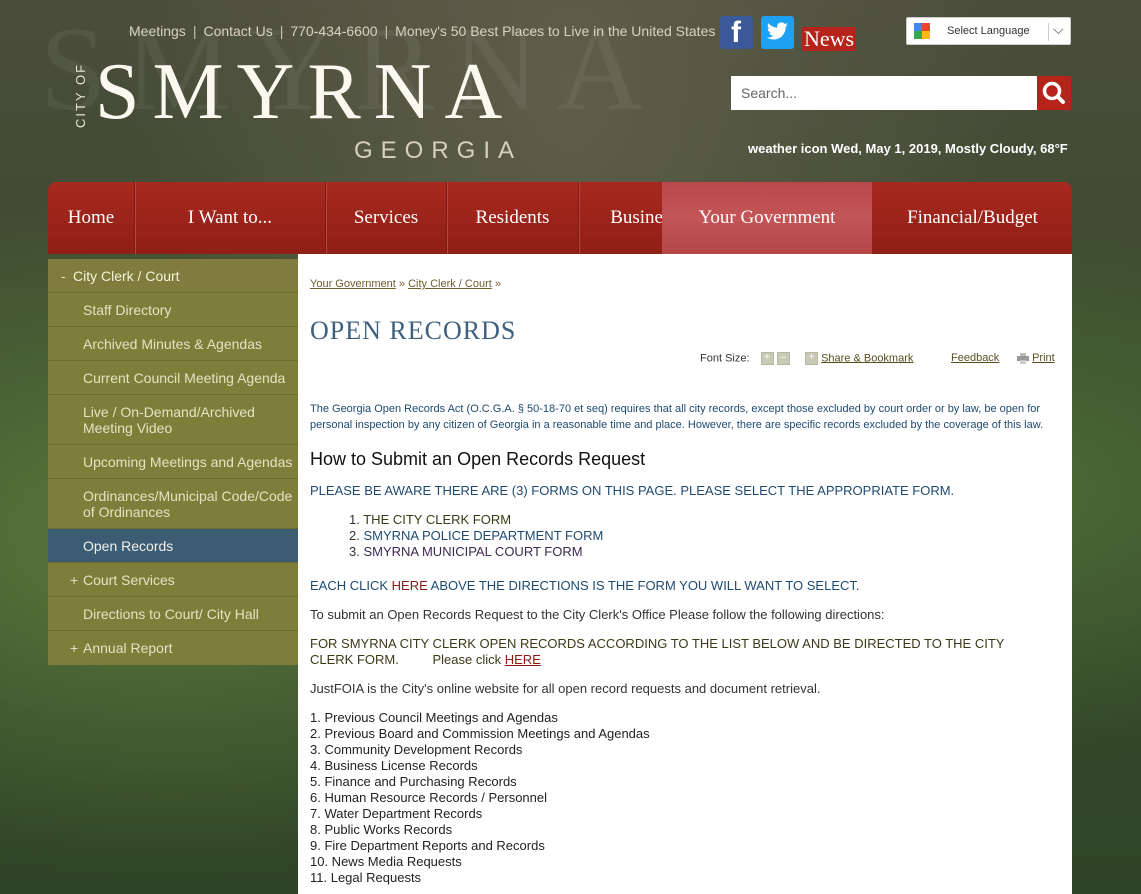 The height and width of the screenshot is (894, 1141). I want to click on sidebar-item-label: Archived Minutes & Agendas, so click(172, 344).